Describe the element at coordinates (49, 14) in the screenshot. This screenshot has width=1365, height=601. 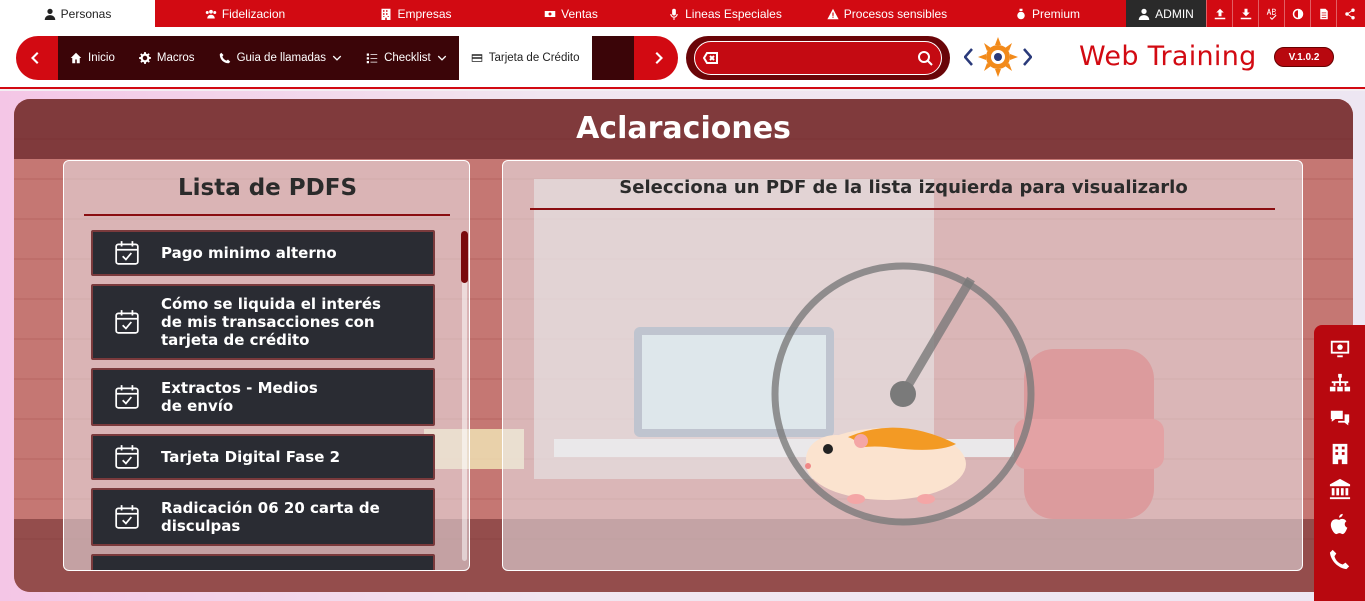
I see `person-icon` at that location.